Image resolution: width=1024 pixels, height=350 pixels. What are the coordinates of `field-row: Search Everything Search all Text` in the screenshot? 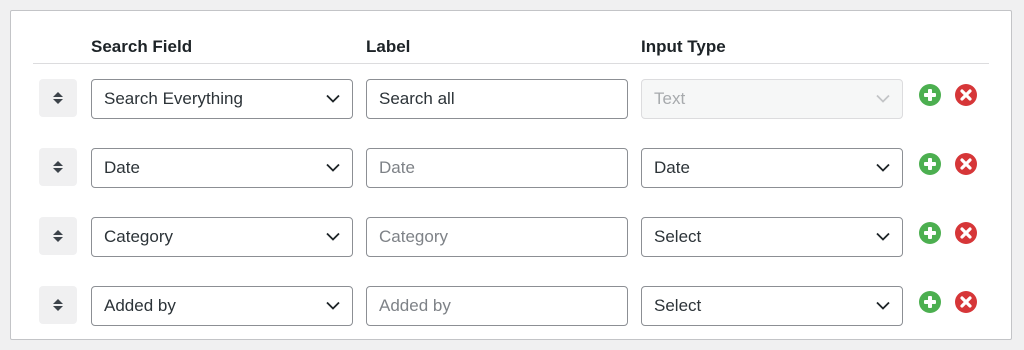 It's located at (511, 100).